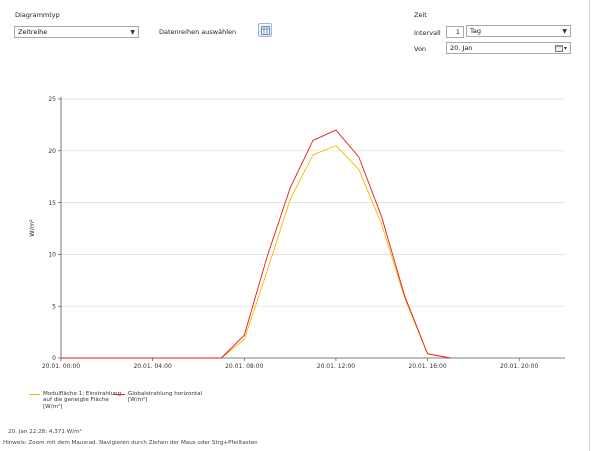 Image resolution: width=600 pixels, height=451 pixels. I want to click on panel-border, so click(589, 225).